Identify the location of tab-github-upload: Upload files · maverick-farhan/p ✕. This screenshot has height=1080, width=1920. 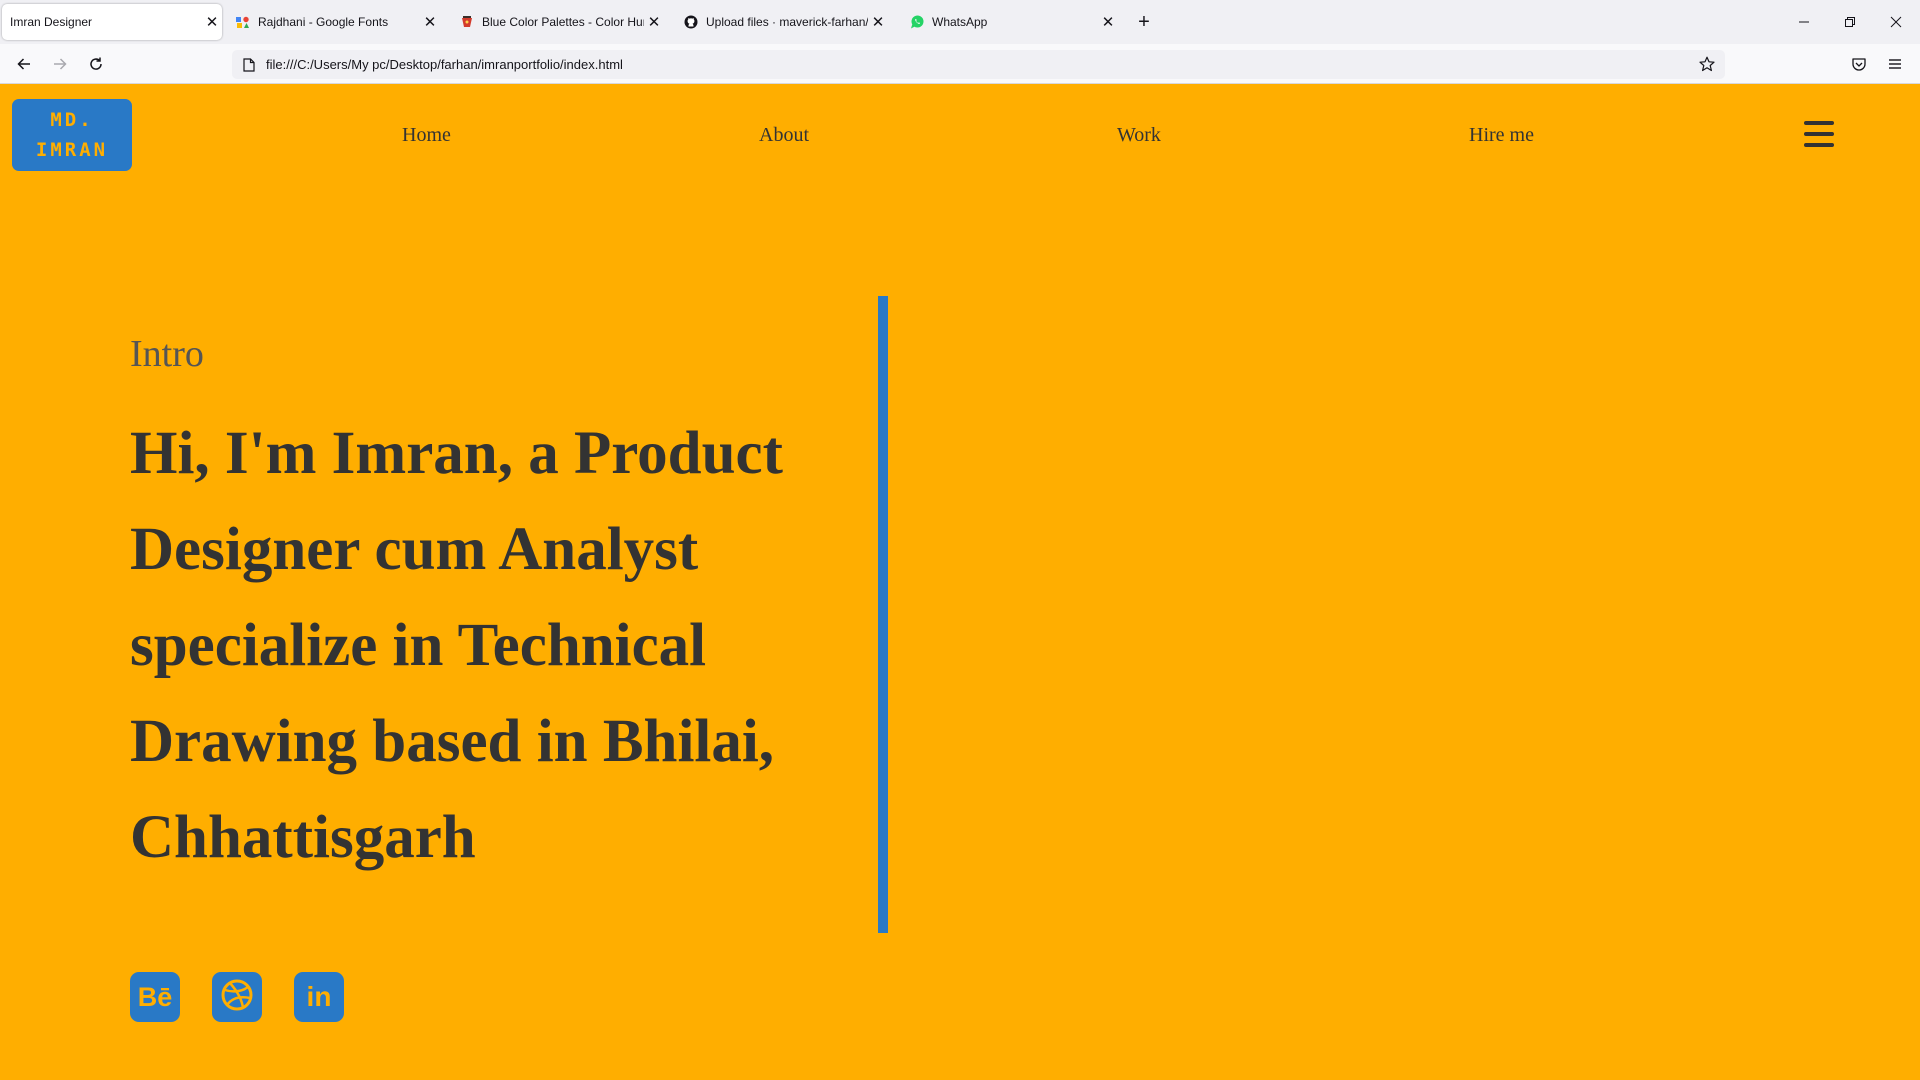
(786, 22).